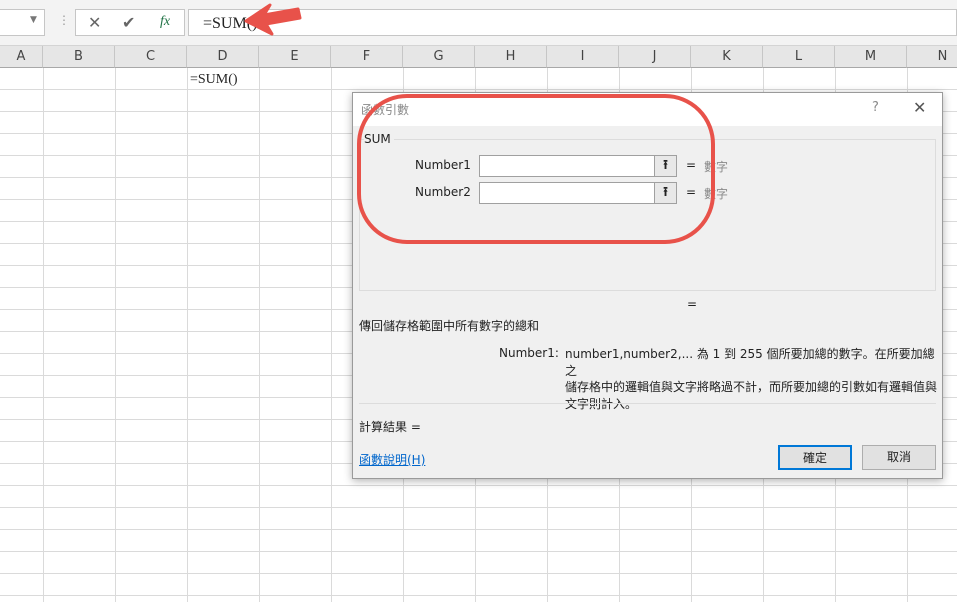  What do you see at coordinates (273, 19) in the screenshot?
I see `arrow-icon` at bounding box center [273, 19].